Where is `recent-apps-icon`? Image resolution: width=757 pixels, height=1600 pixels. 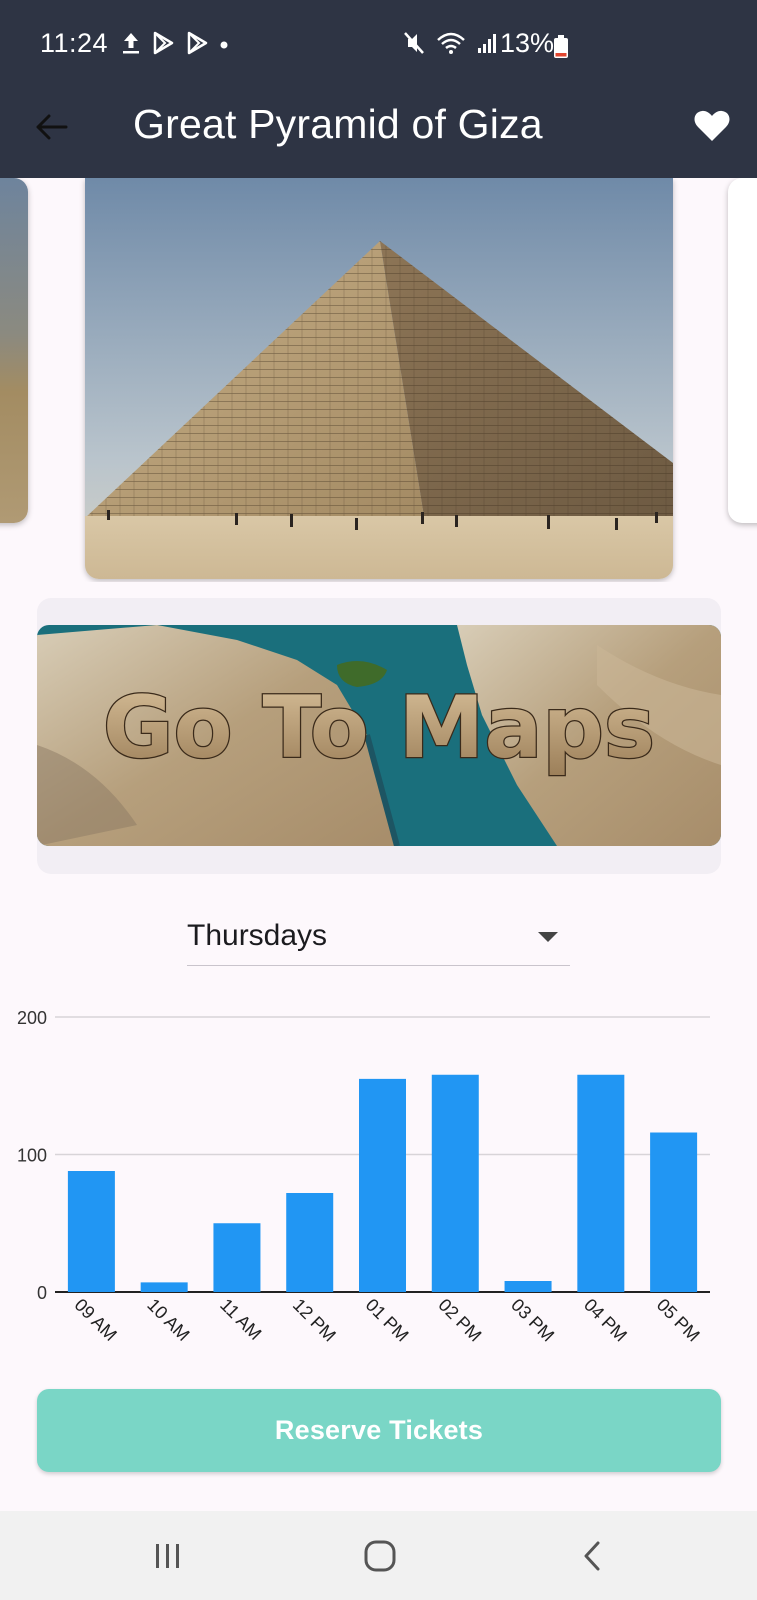
recent-apps-icon is located at coordinates (167, 1556).